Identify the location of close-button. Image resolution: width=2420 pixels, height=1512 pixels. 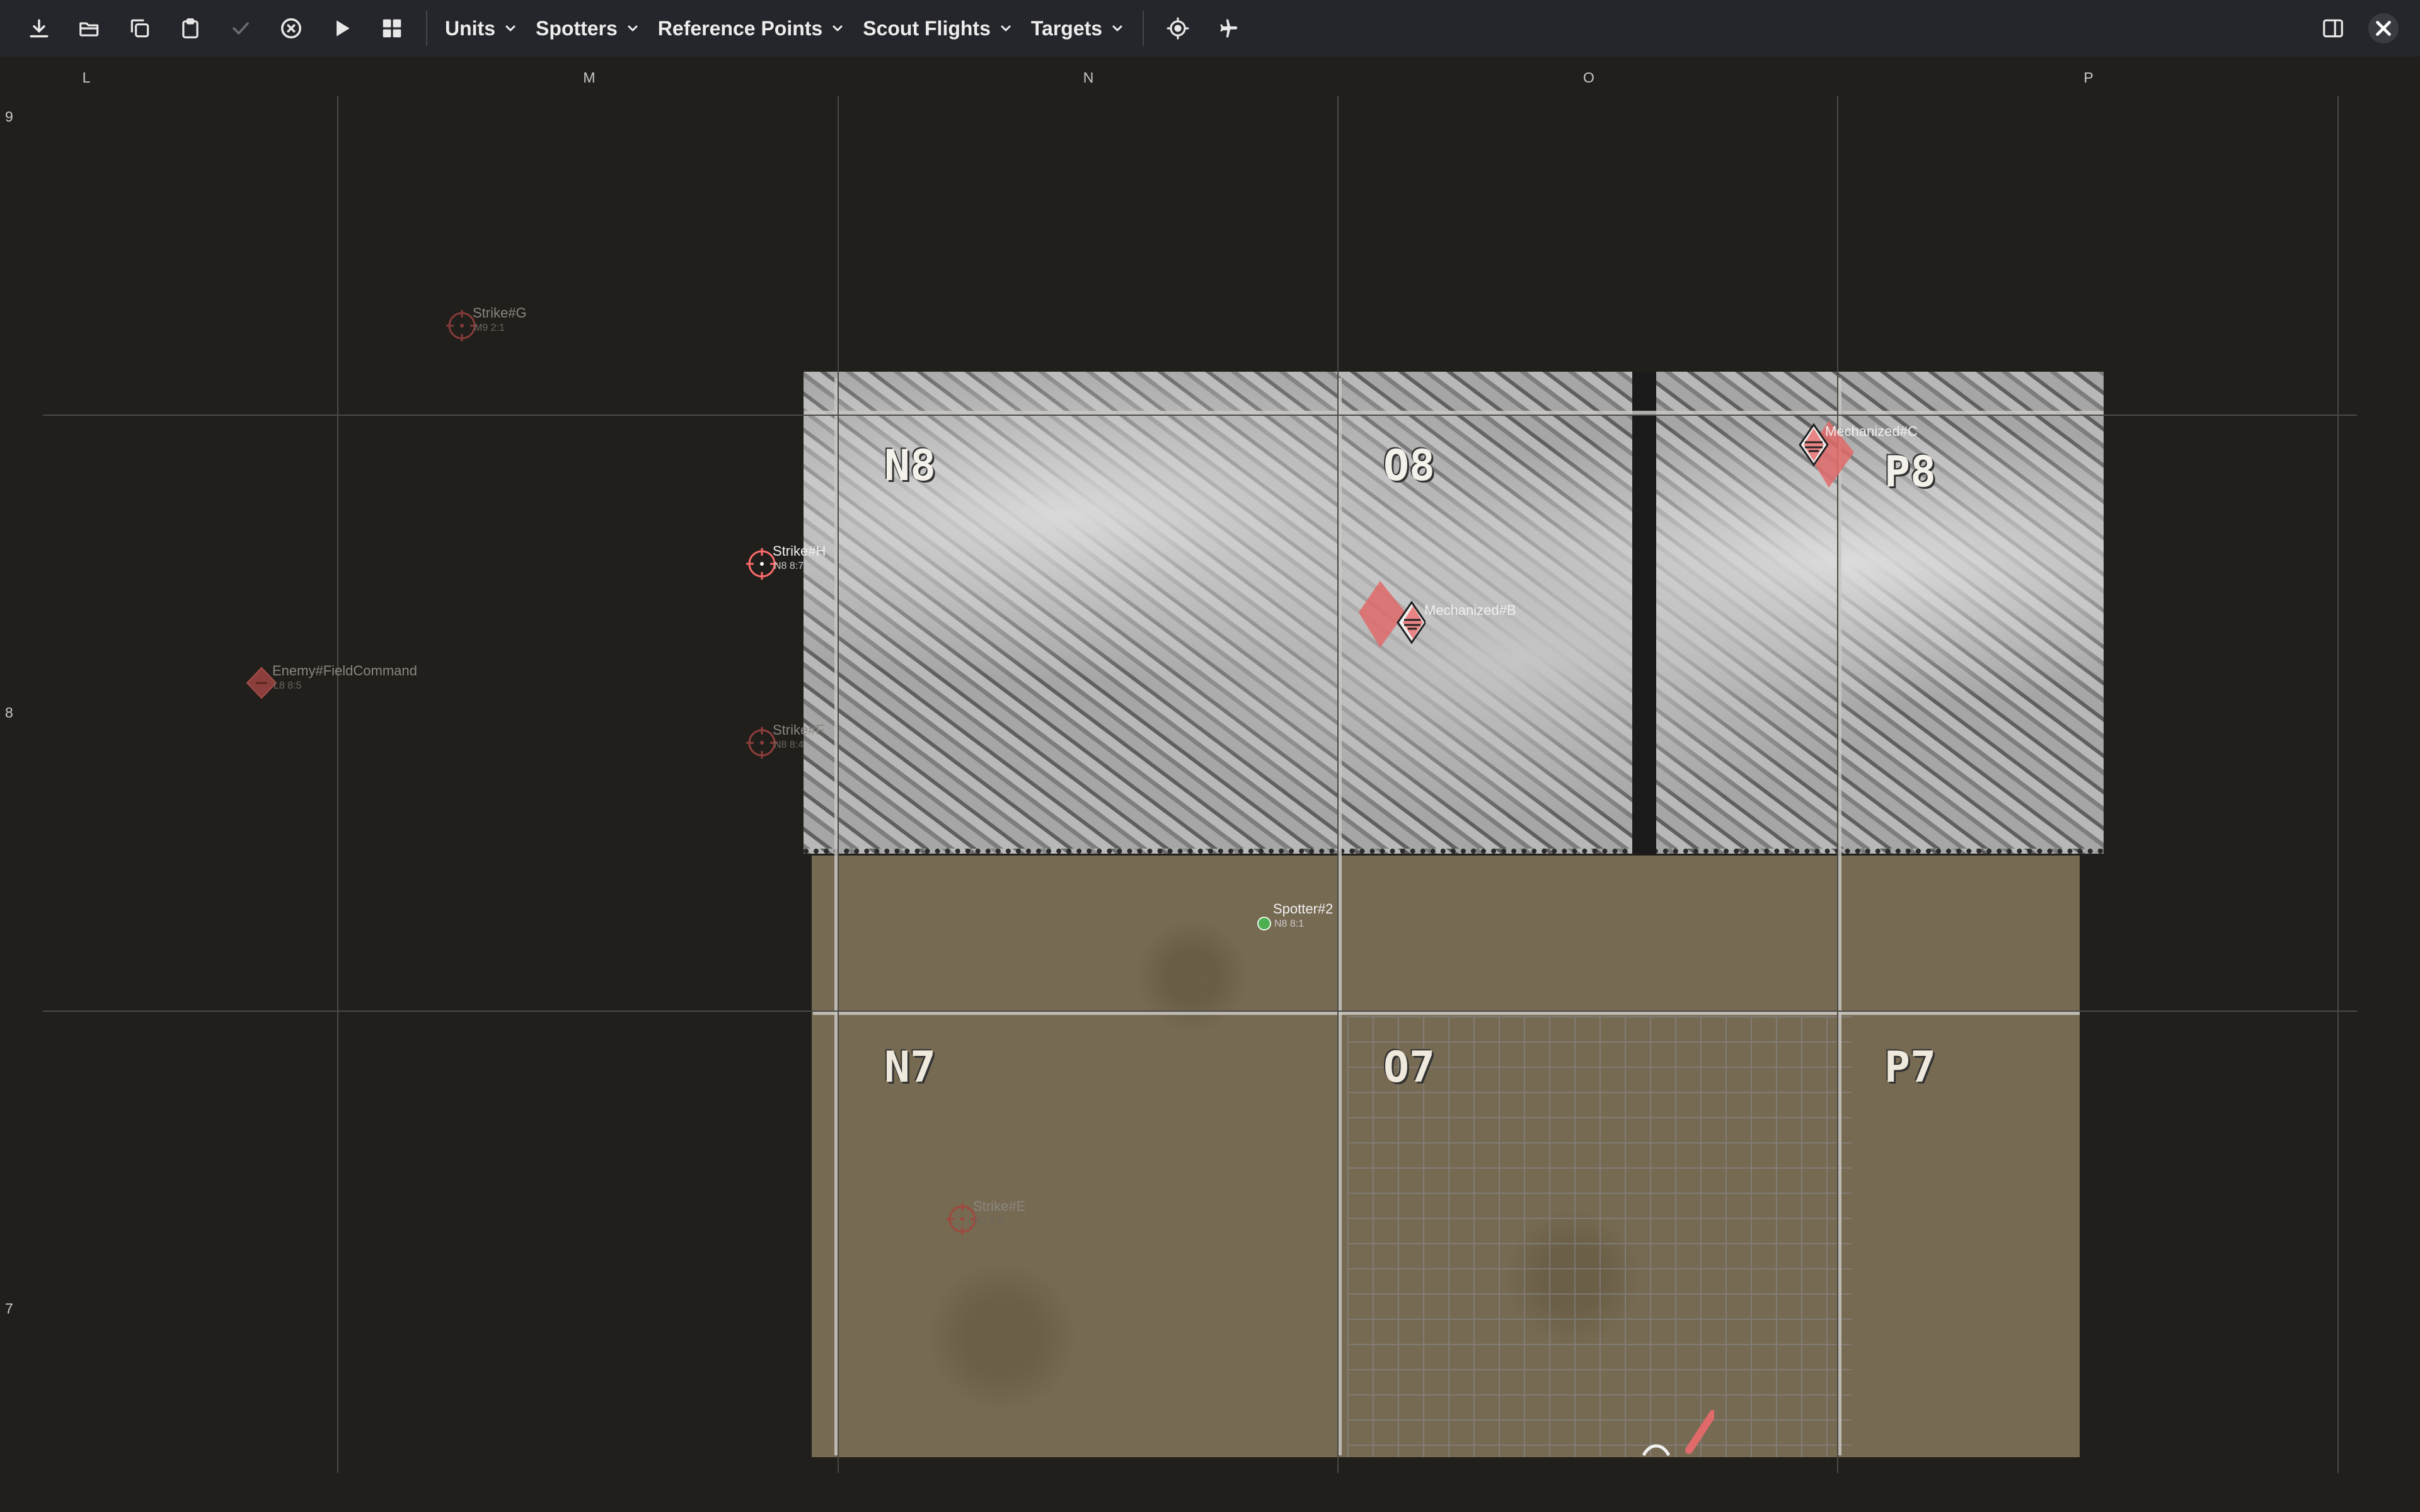
(2384, 28).